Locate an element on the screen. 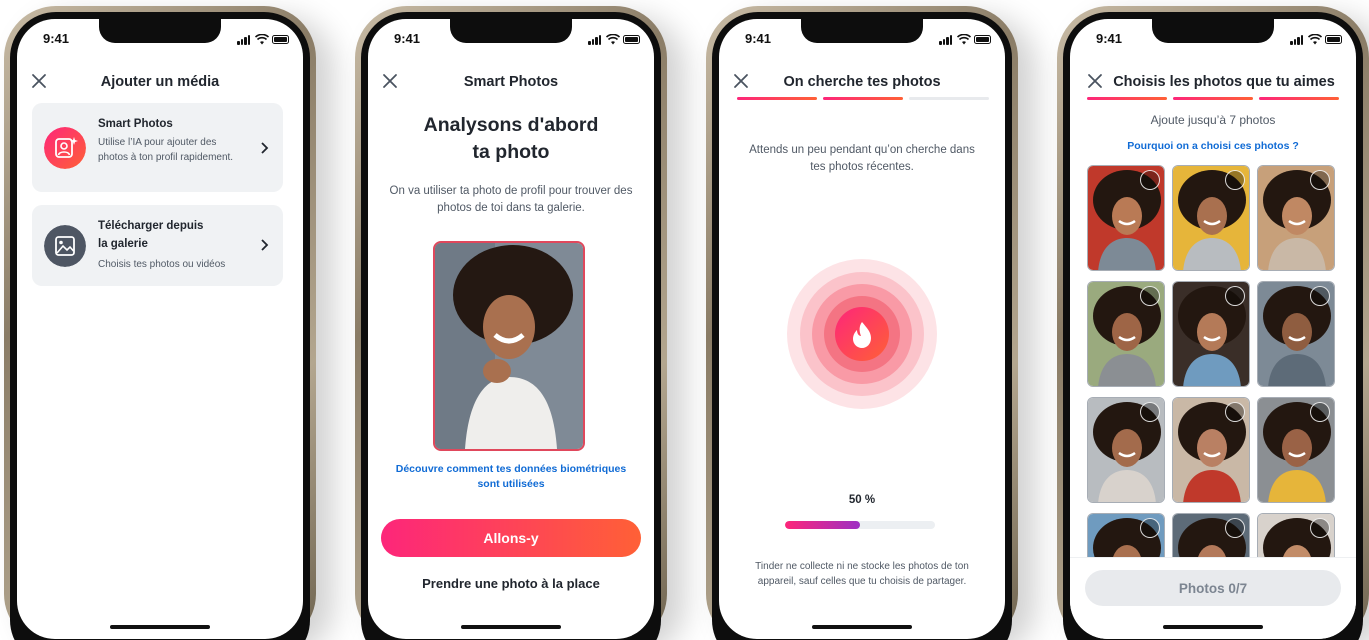 The image size is (1369, 640). photo-grid is located at coordinates (1212, 361).